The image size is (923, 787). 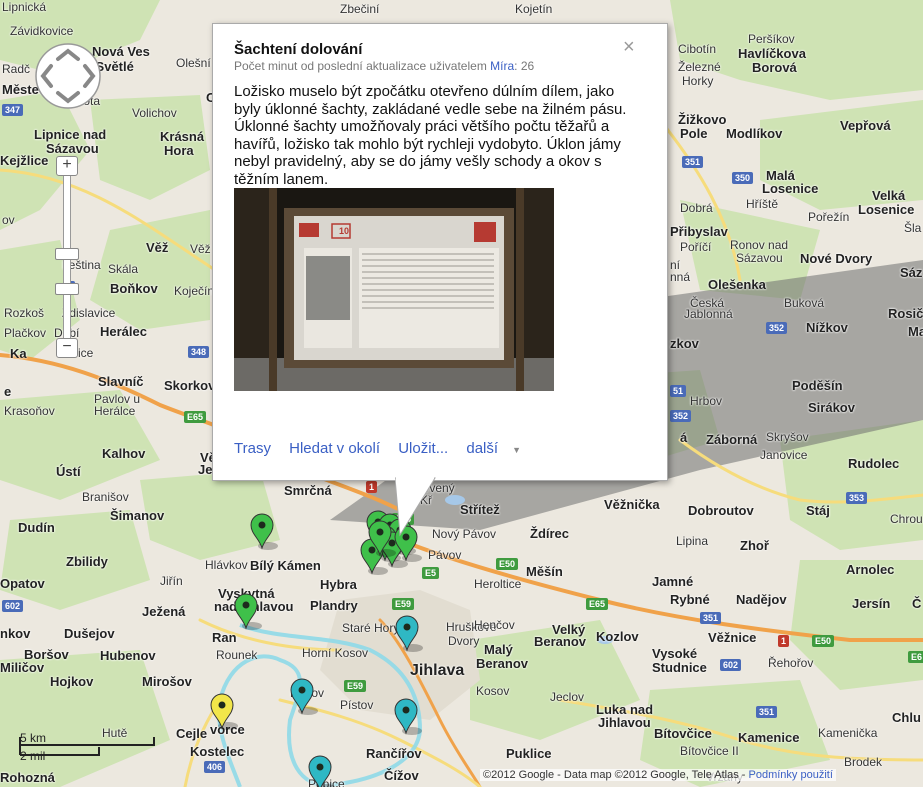 I want to click on info-window-tail, so click(x=415, y=507).